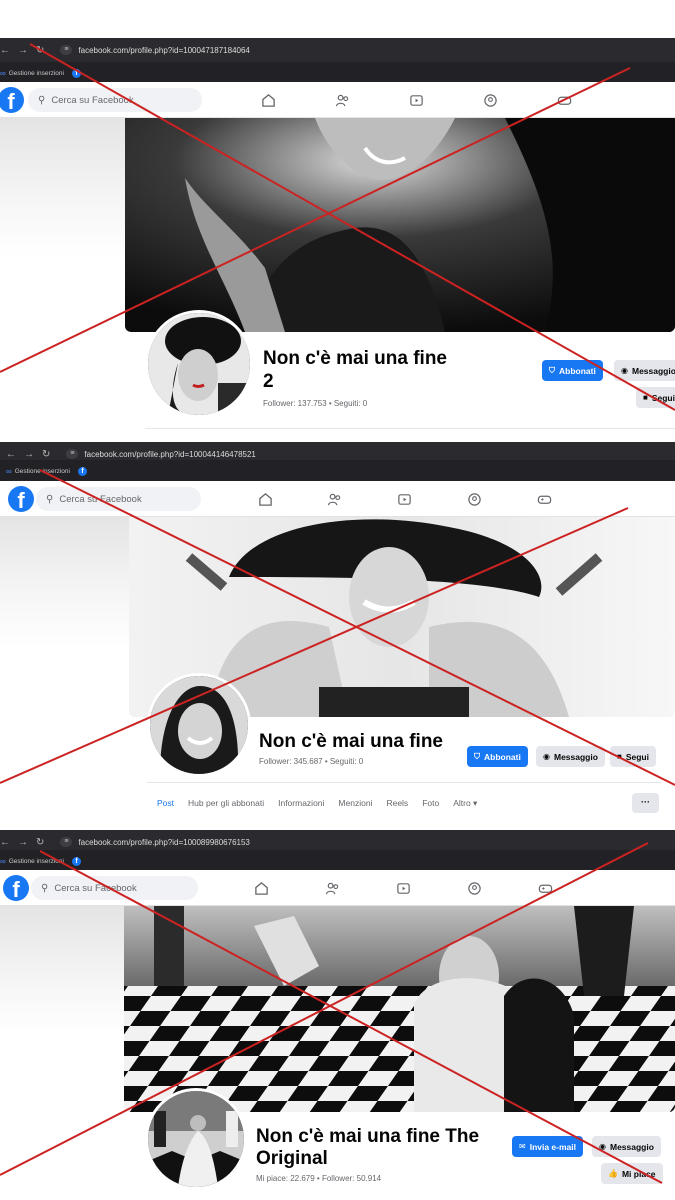 Image resolution: width=675 pixels, height=1200 pixels. What do you see at coordinates (301, 803) in the screenshot?
I see `tab-info: Informazioni` at bounding box center [301, 803].